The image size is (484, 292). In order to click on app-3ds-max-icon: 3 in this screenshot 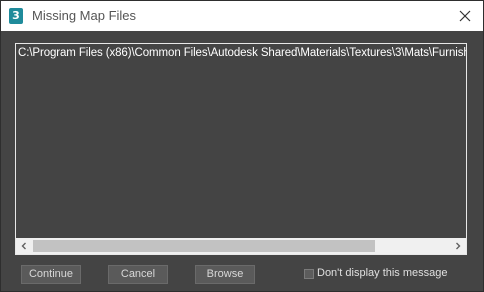, I will do `click(16, 16)`.